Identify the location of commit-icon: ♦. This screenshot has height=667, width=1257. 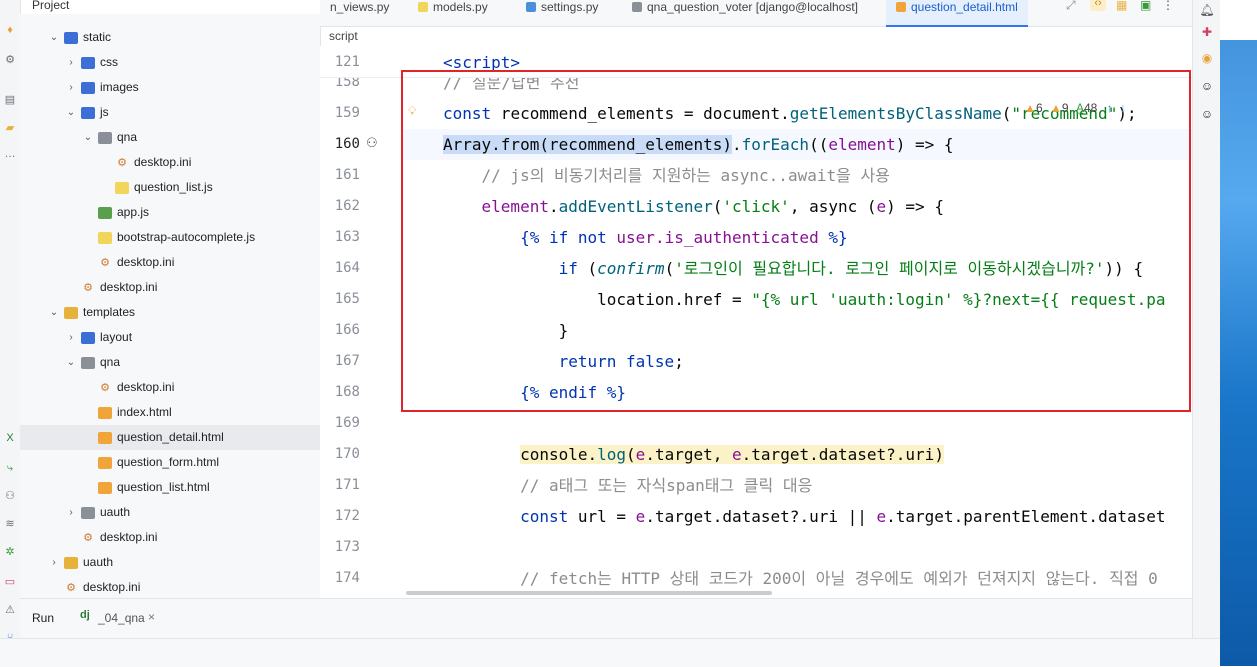
(10, 30).